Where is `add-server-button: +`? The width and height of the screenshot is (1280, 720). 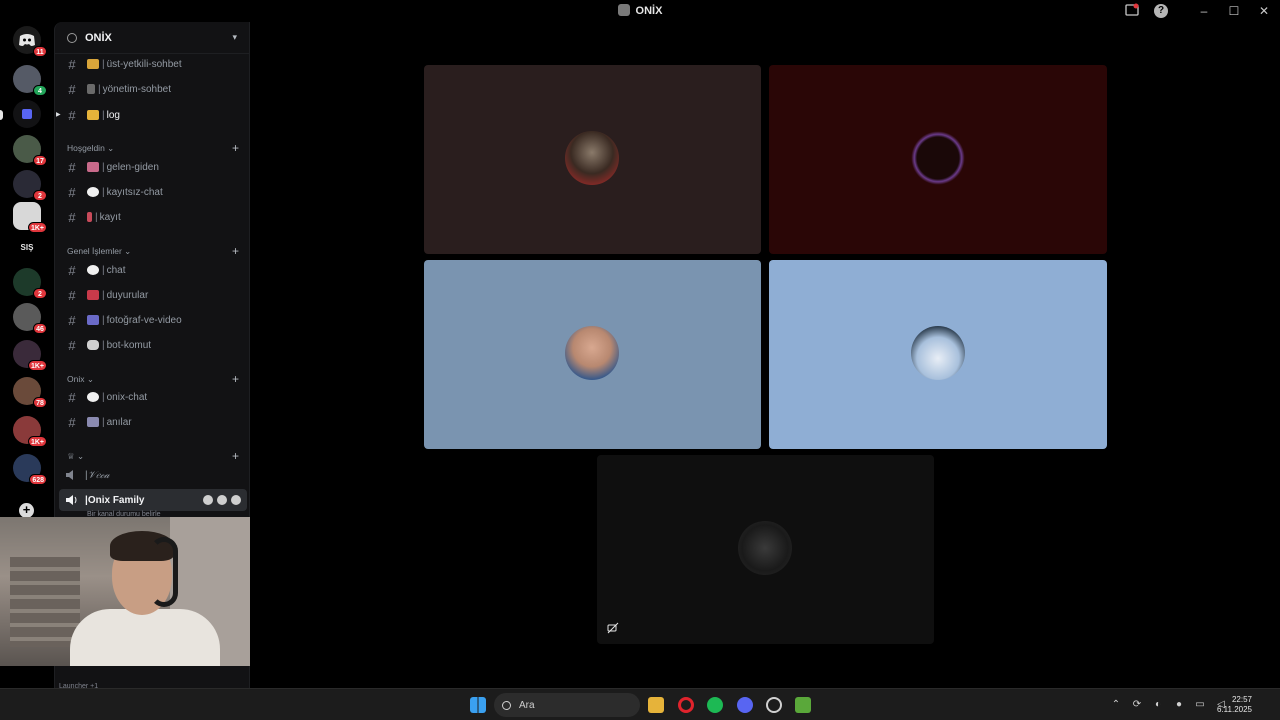
add-server-button: + is located at coordinates (26, 510).